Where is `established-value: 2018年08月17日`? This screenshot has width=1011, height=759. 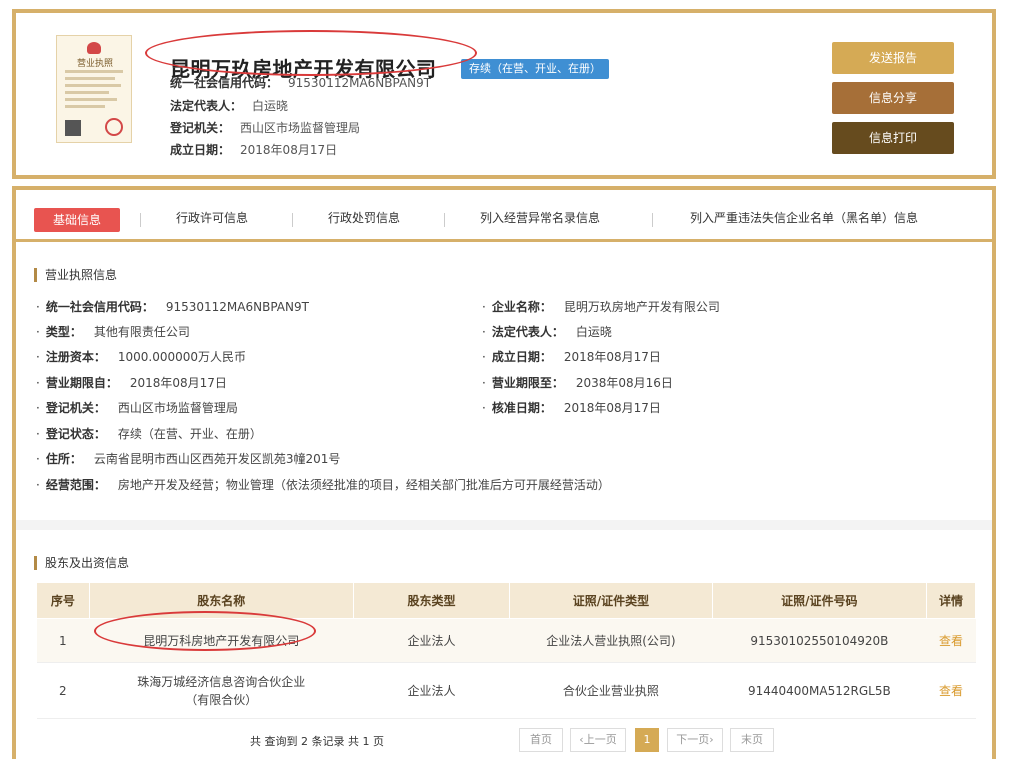
established-value: 2018年08月17日 is located at coordinates (289, 150).